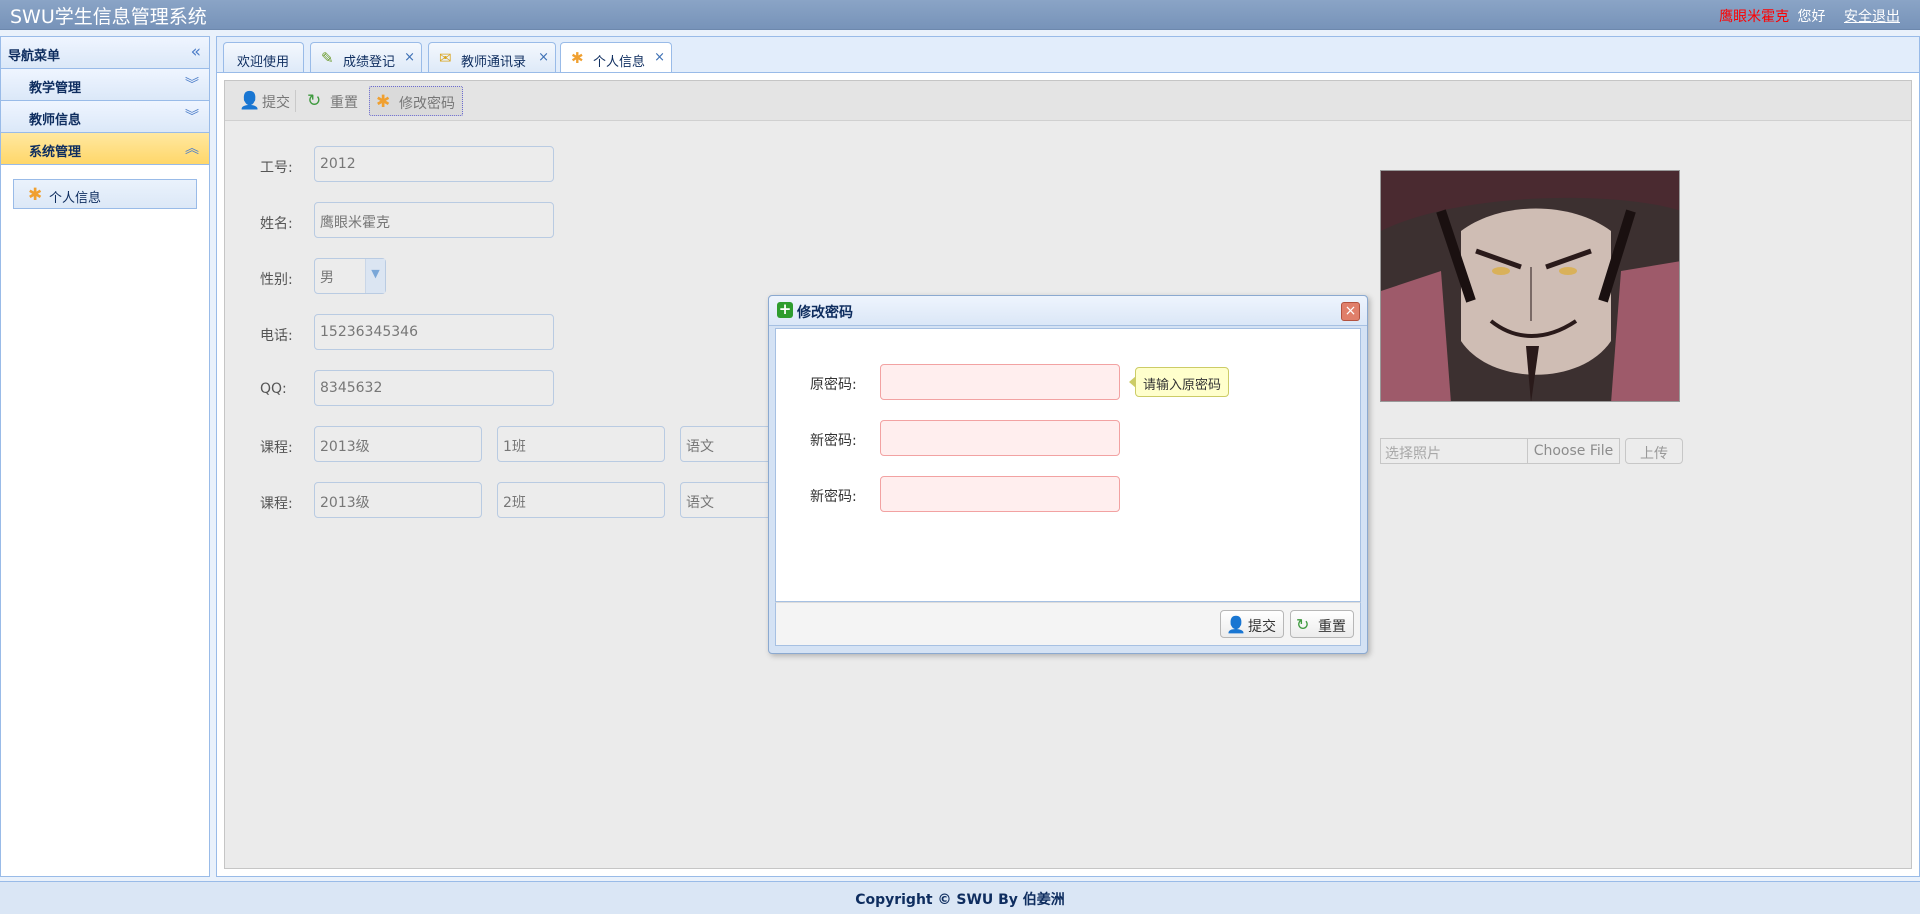  Describe the element at coordinates (295, 101) in the screenshot. I see `toolbar-divider` at that location.